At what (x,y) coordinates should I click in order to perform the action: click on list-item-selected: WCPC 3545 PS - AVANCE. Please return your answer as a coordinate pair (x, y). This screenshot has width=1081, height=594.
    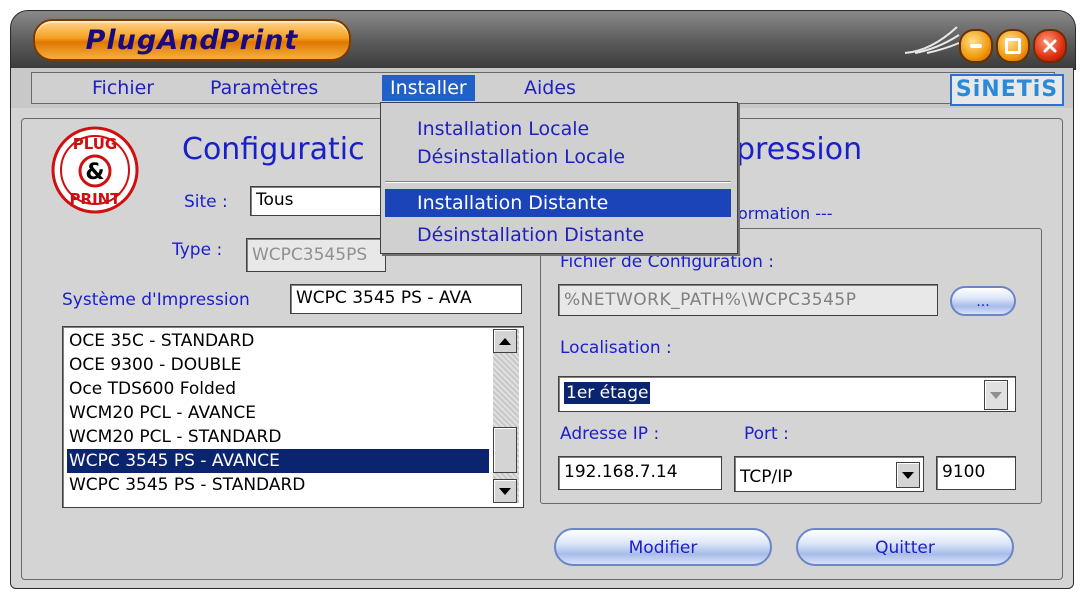
    Looking at the image, I should click on (278, 461).